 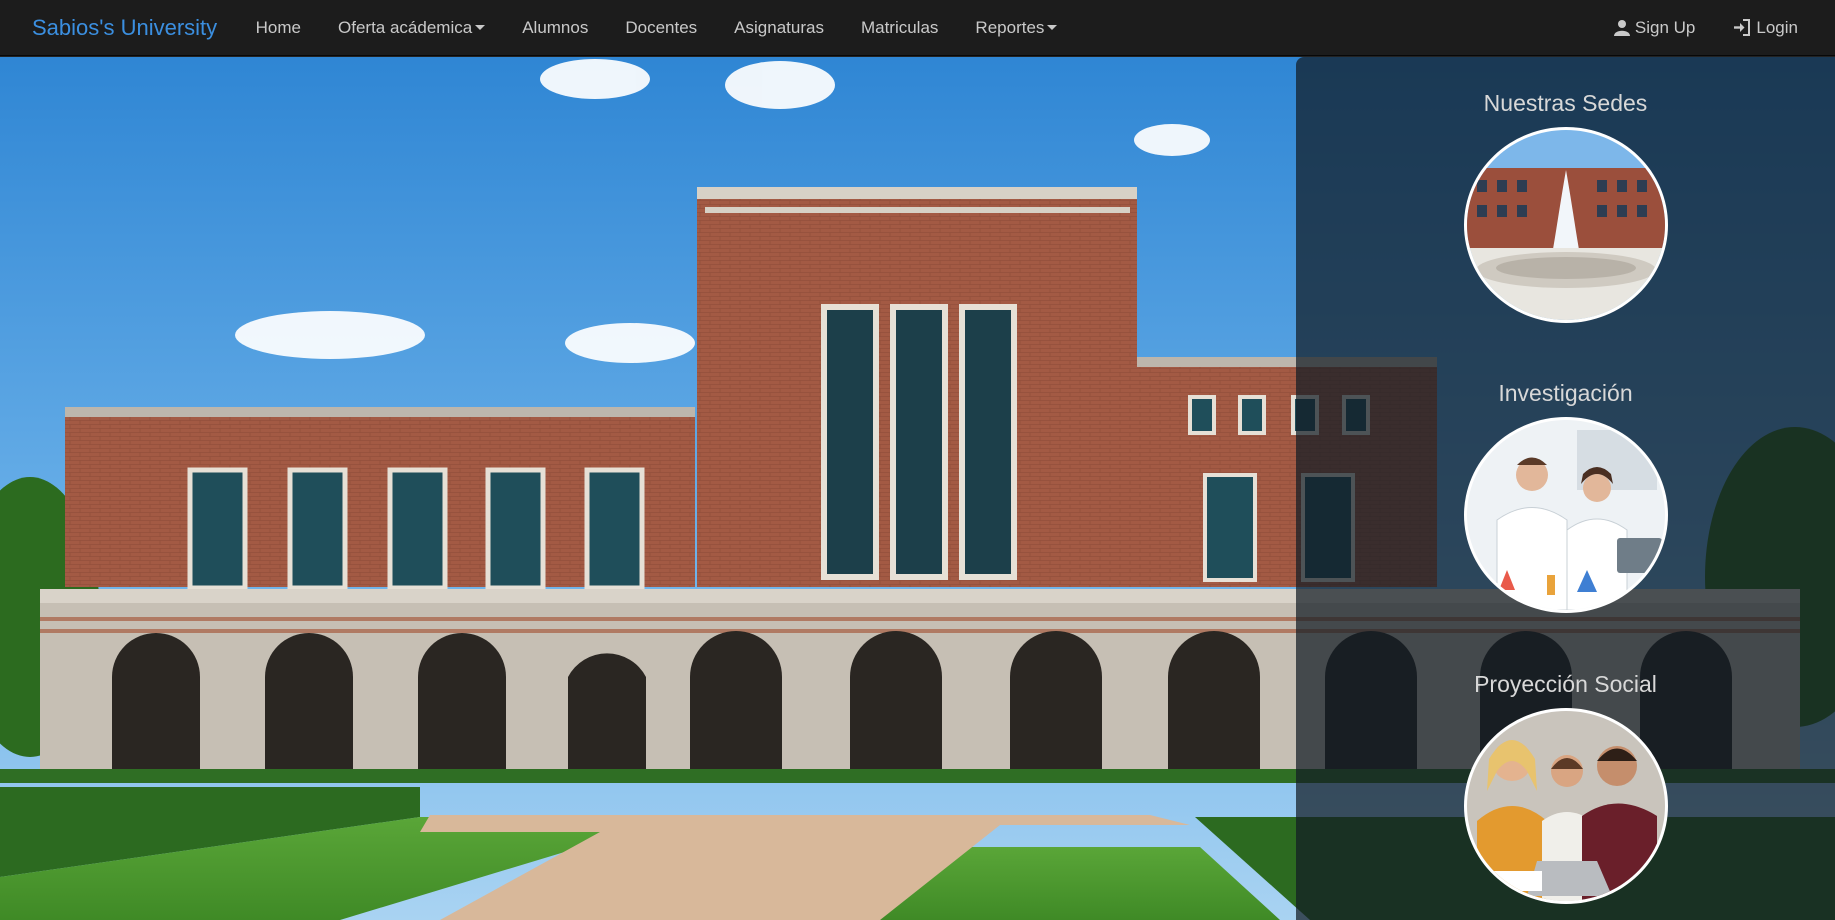 I want to click on section-title: Nuestras Sedes, so click(x=1565, y=103).